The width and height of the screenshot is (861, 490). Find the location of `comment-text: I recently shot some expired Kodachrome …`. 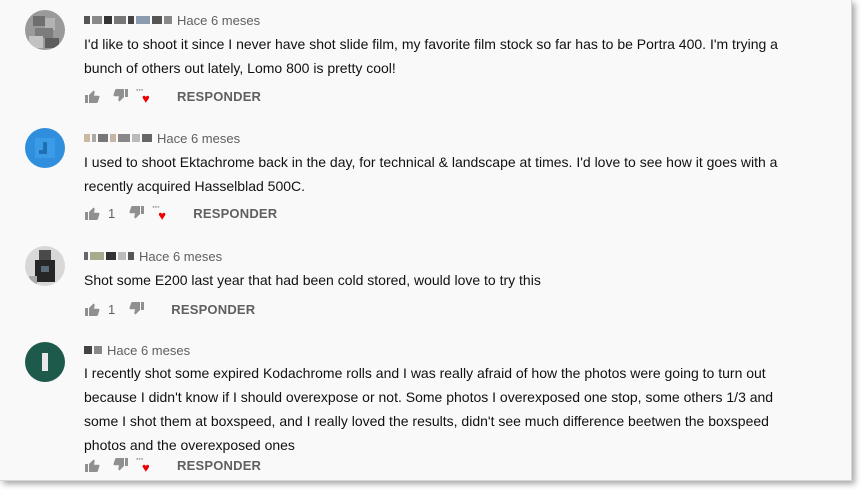

comment-text: I recently shot some expired Kodachrome … is located at coordinates (429, 409).